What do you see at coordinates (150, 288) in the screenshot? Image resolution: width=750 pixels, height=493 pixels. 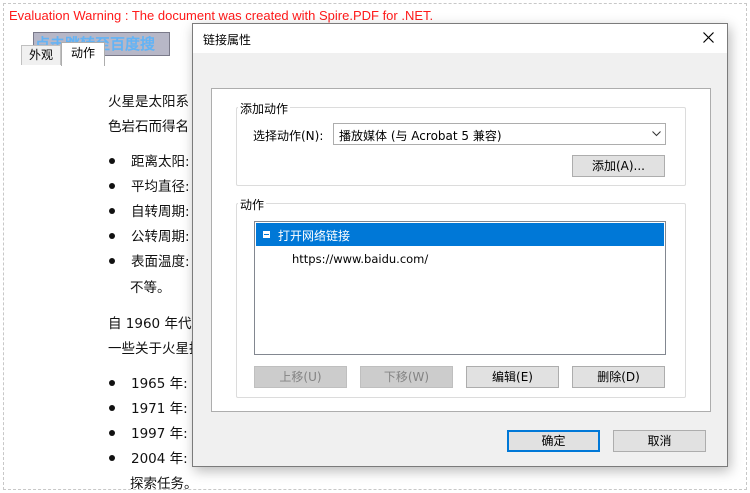 I see `bullet-continuation: 不等。` at bounding box center [150, 288].